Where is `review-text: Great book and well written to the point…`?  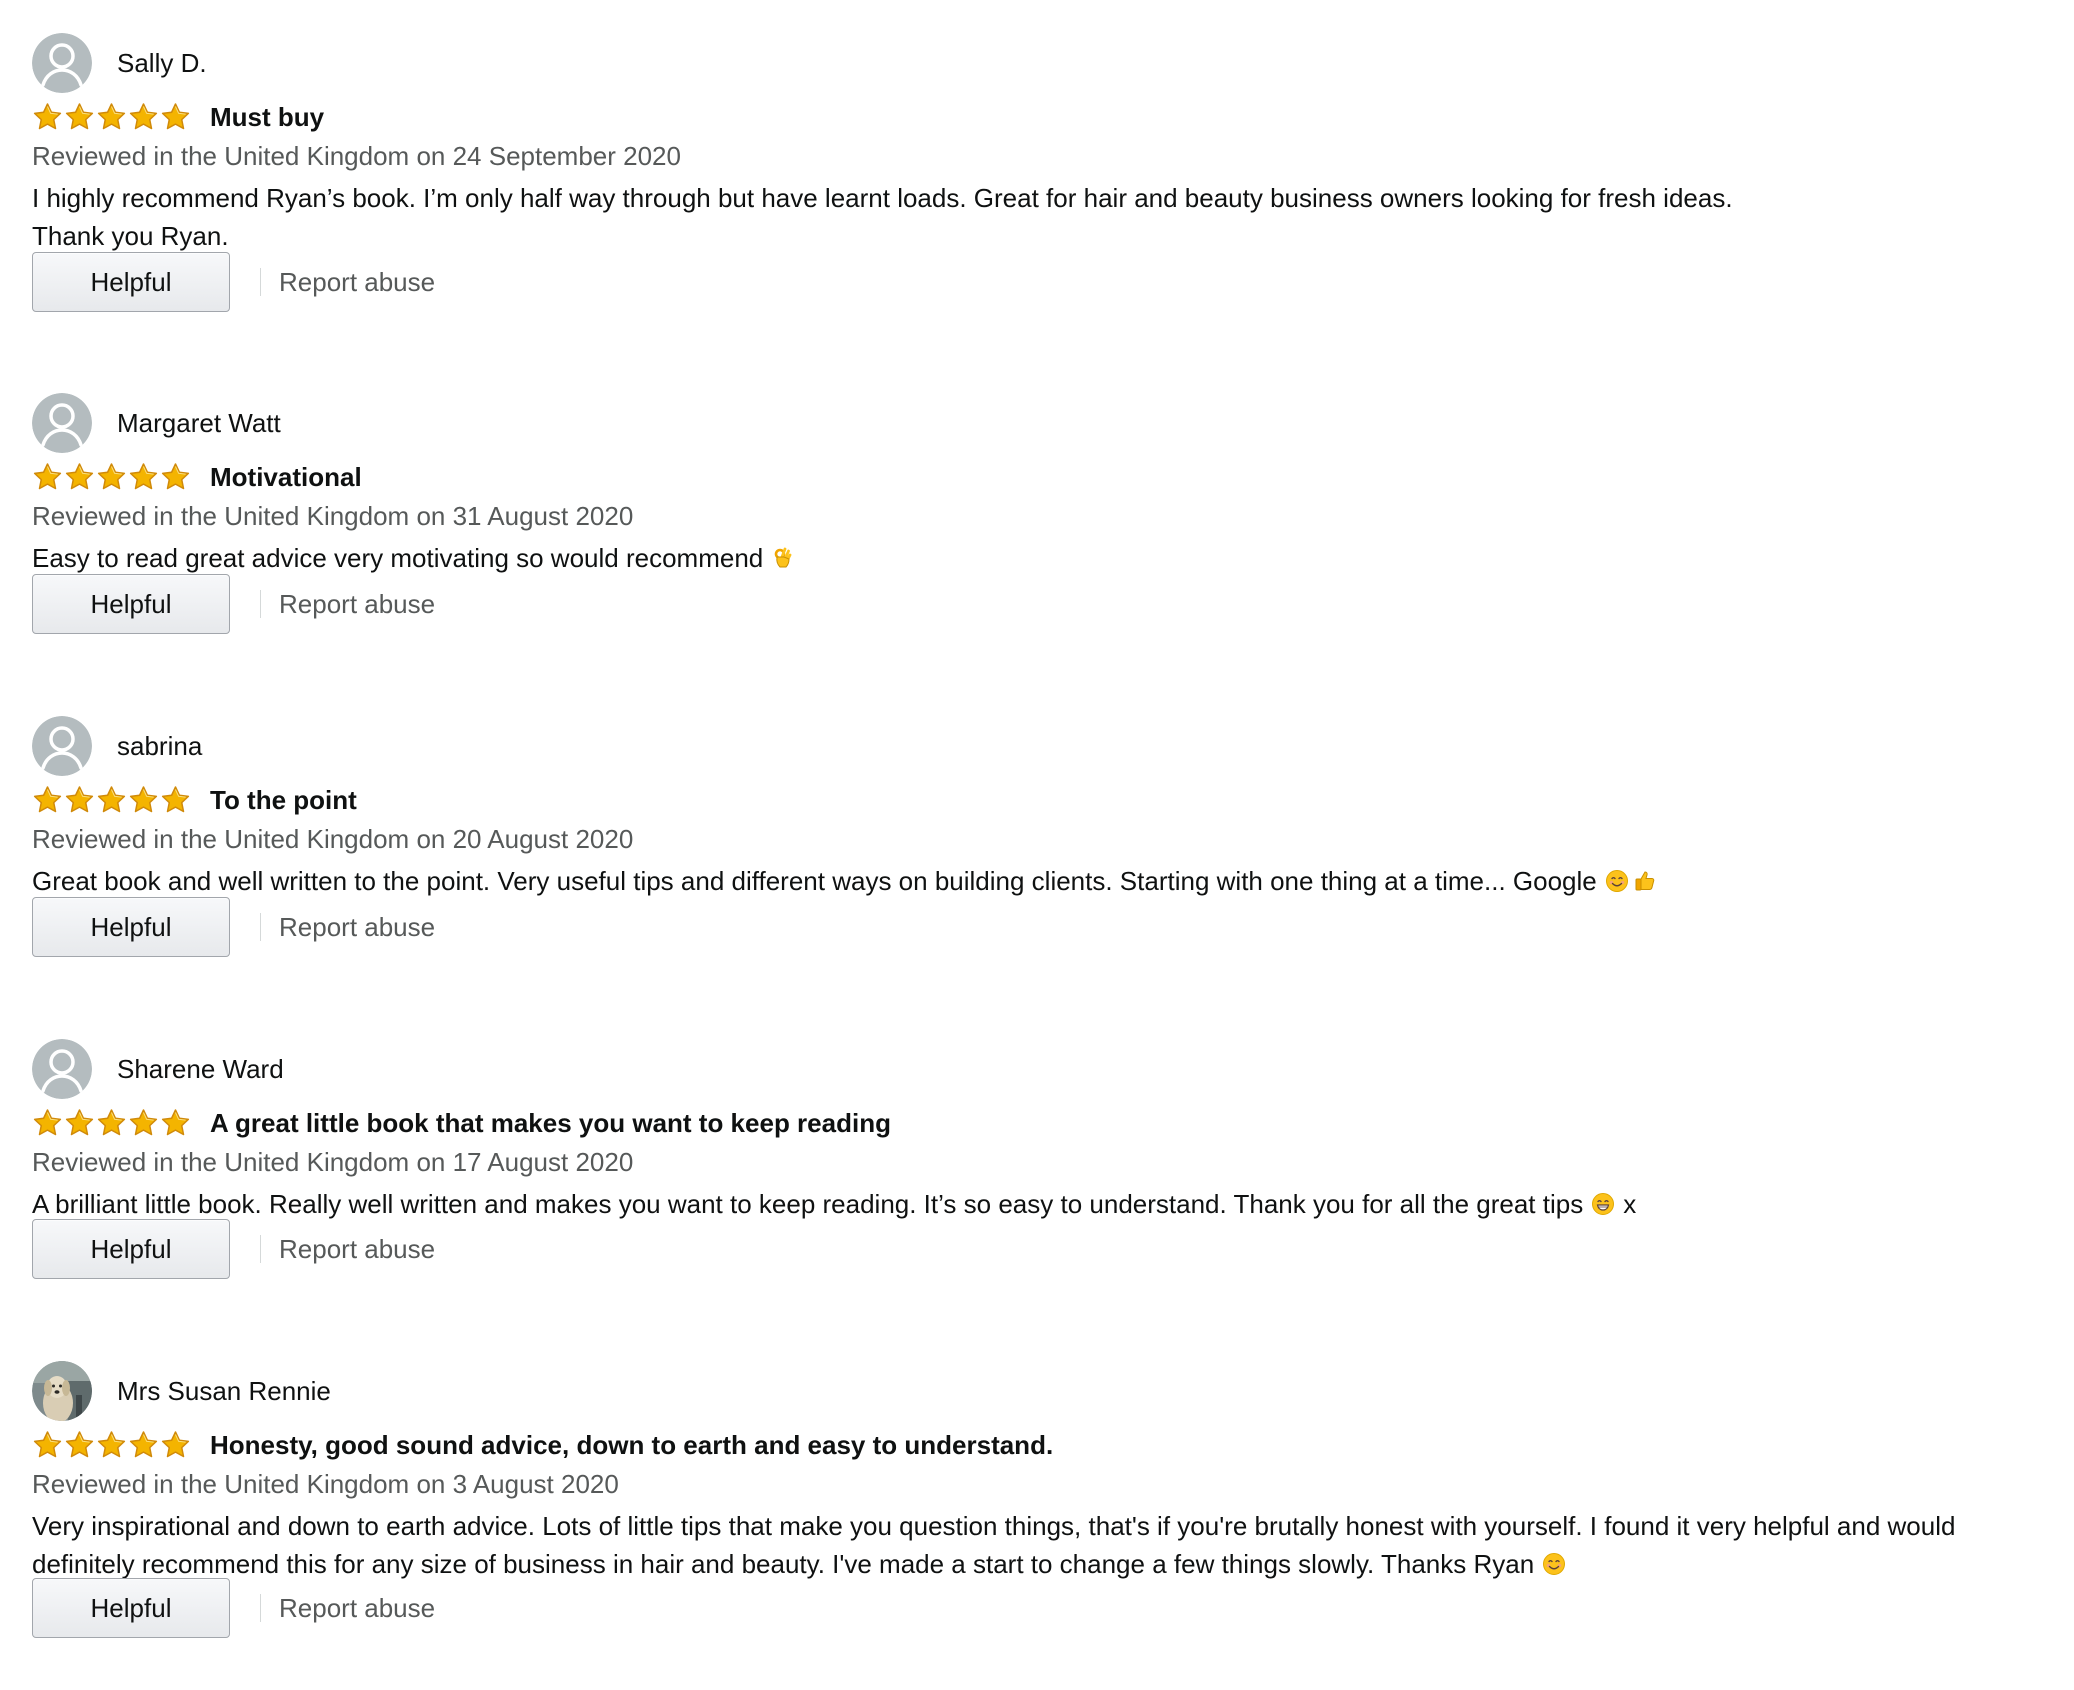 review-text: Great book and well written to the point… is located at coordinates (814, 881).